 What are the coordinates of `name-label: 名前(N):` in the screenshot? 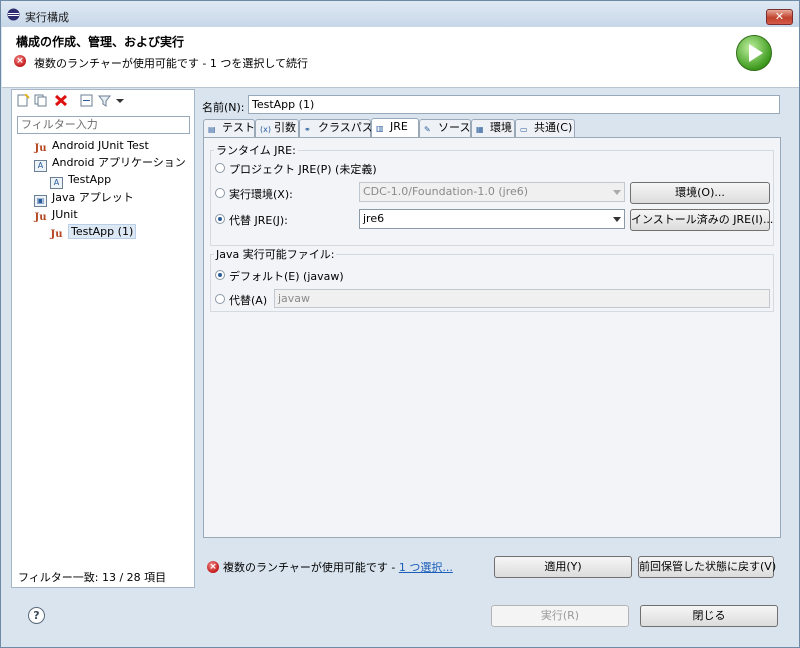 It's located at (223, 107).